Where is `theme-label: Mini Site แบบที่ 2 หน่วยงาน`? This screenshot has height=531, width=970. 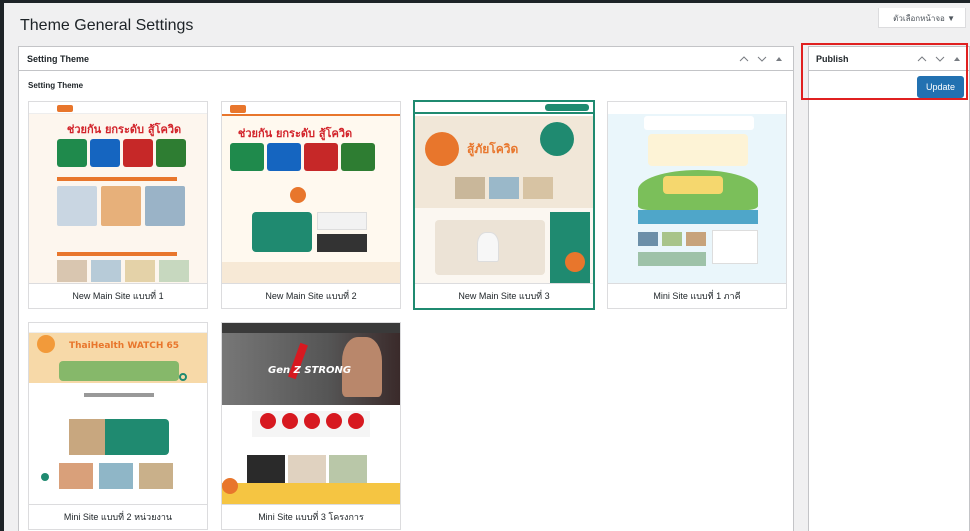 theme-label: Mini Site แบบที่ 2 หน่วยงาน is located at coordinates (118, 516).